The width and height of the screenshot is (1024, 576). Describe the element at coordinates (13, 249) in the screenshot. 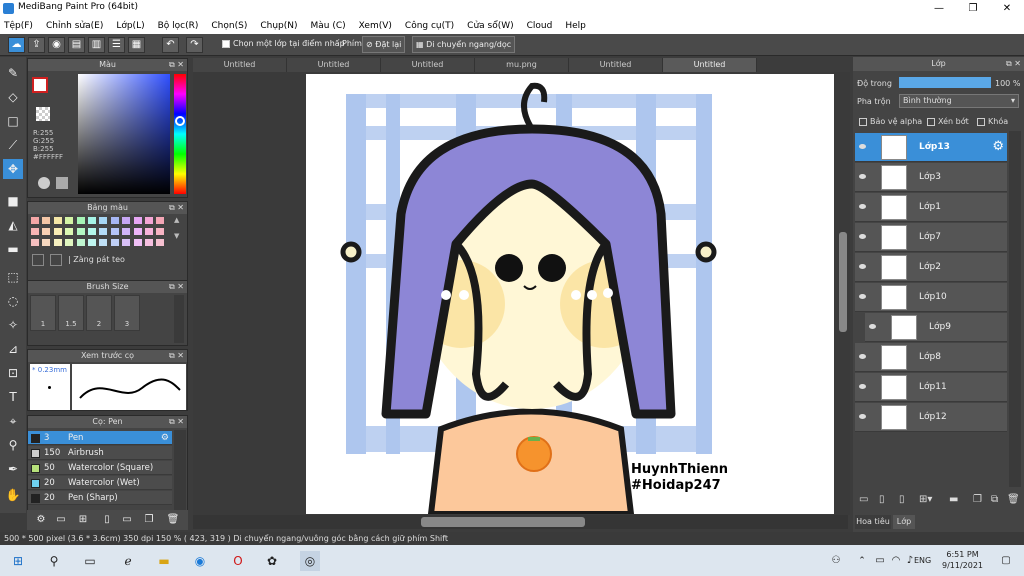

I see `gradient-icon: ▬` at that location.